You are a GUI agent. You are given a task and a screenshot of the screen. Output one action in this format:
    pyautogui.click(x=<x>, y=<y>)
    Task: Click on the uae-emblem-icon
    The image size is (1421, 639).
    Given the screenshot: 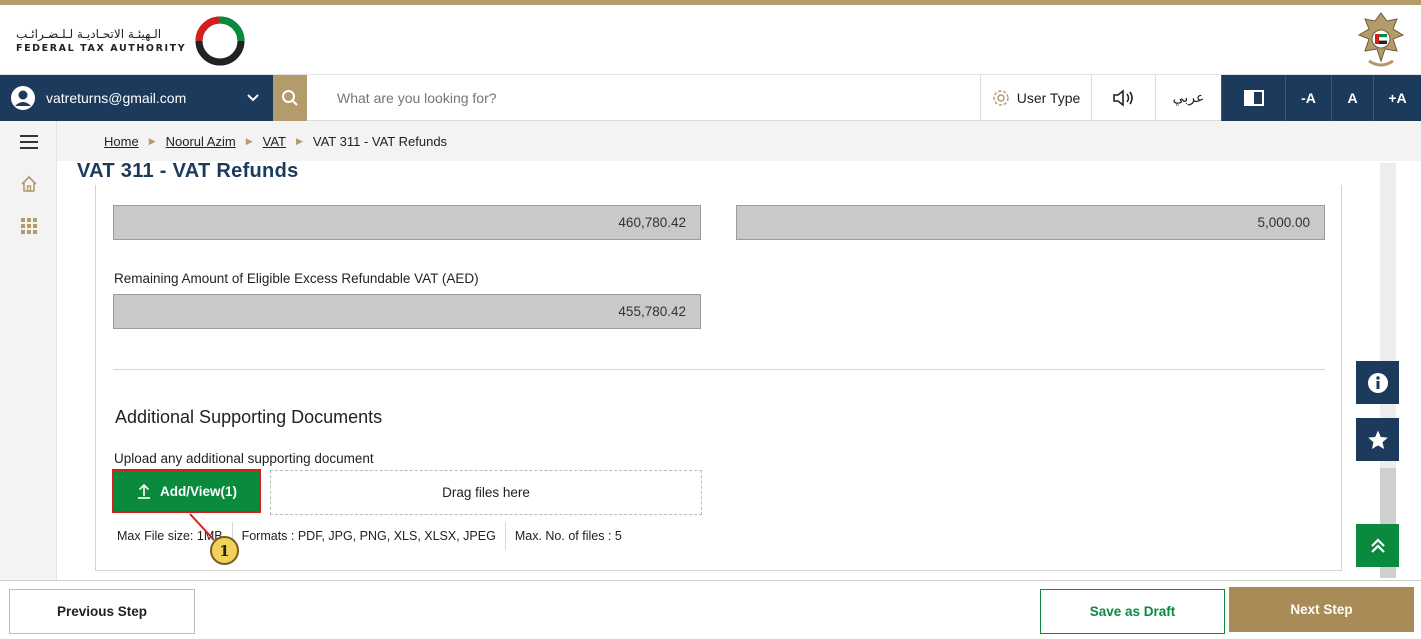 What is the action you would take?
    pyautogui.click(x=1381, y=39)
    